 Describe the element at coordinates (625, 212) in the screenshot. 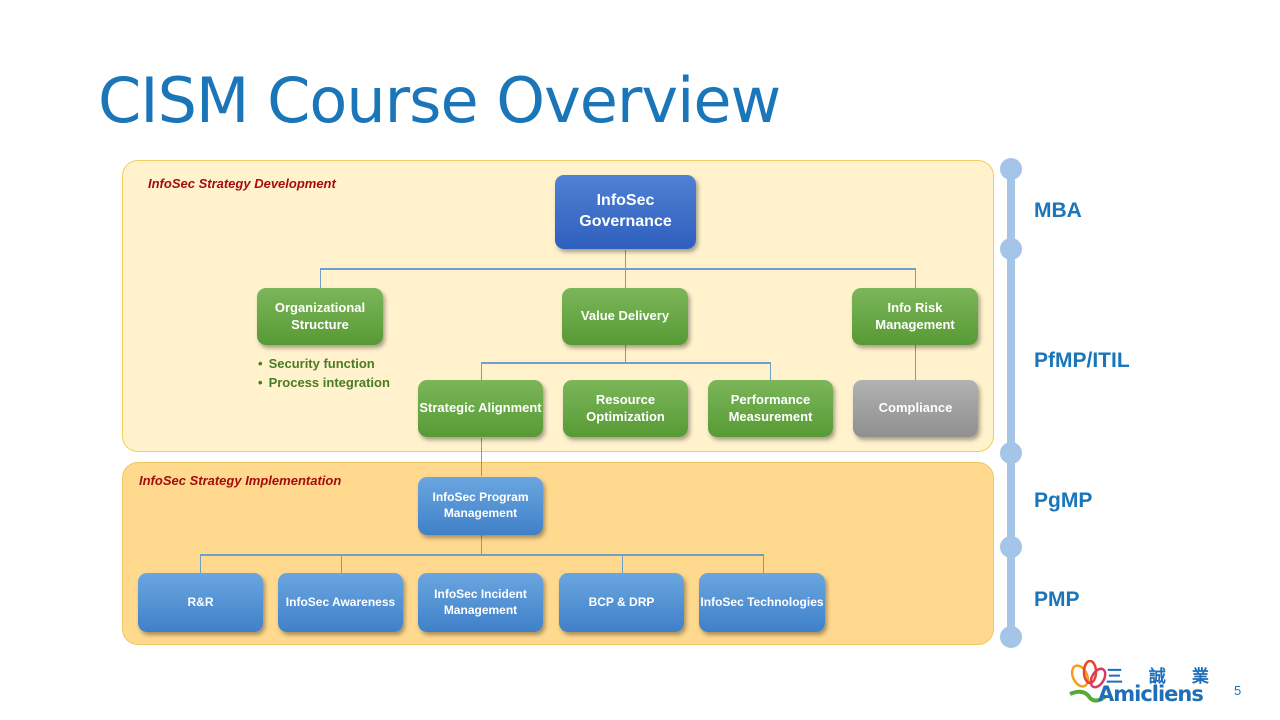

I see `node-infosec-governance: InfoSec Governance` at that location.